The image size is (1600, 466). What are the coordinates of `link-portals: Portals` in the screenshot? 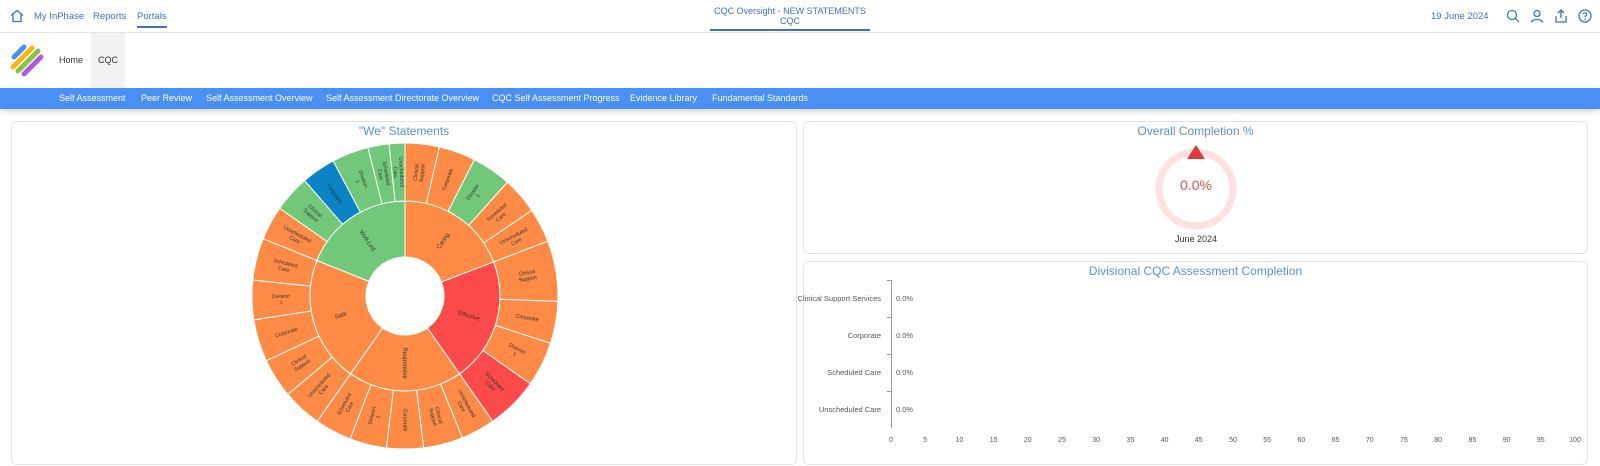 It's located at (152, 19).